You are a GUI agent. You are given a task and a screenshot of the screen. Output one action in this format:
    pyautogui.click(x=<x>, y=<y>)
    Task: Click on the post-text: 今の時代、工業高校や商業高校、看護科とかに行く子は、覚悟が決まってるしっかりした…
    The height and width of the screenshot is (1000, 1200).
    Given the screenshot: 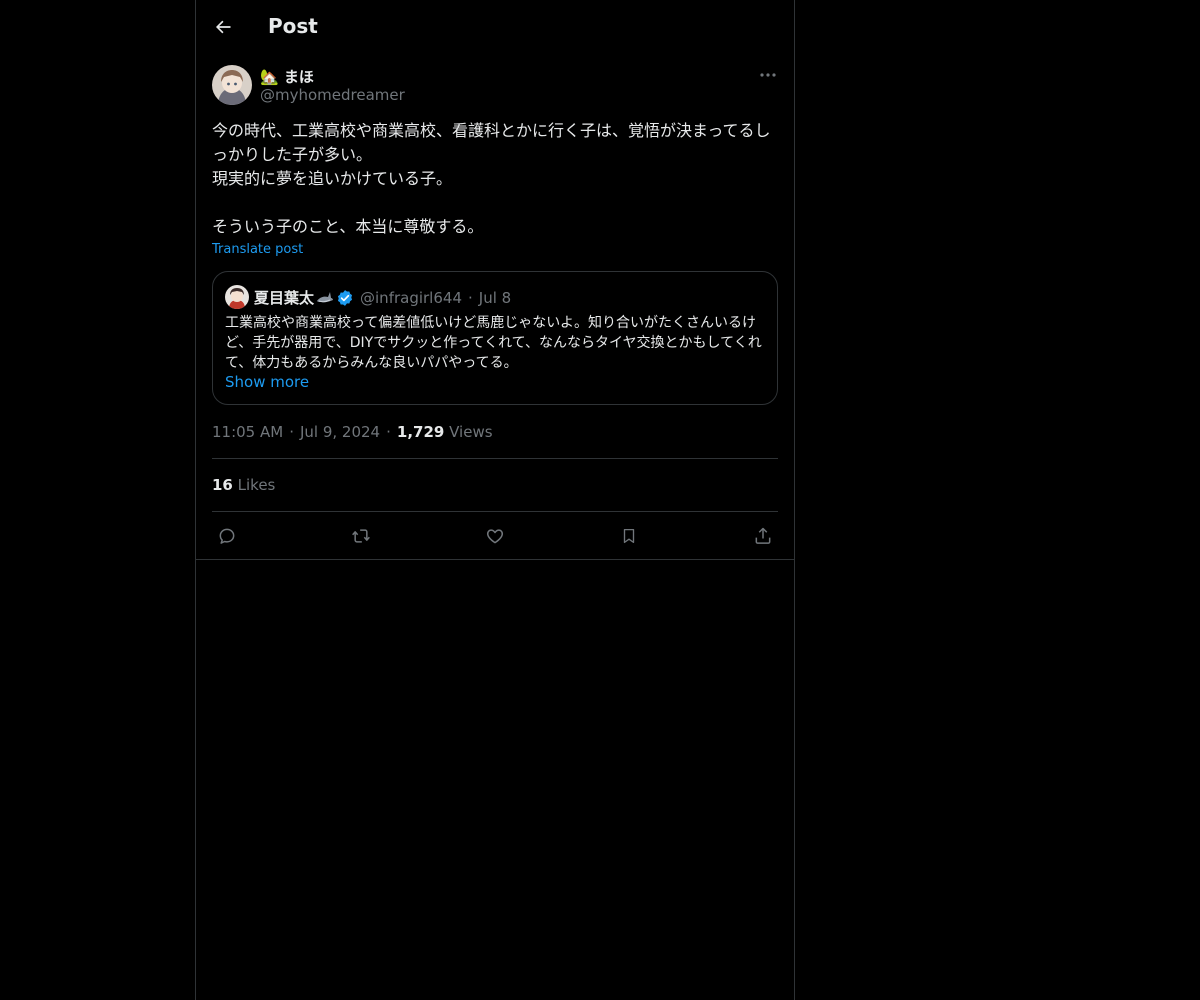 What is the action you would take?
    pyautogui.click(x=491, y=178)
    